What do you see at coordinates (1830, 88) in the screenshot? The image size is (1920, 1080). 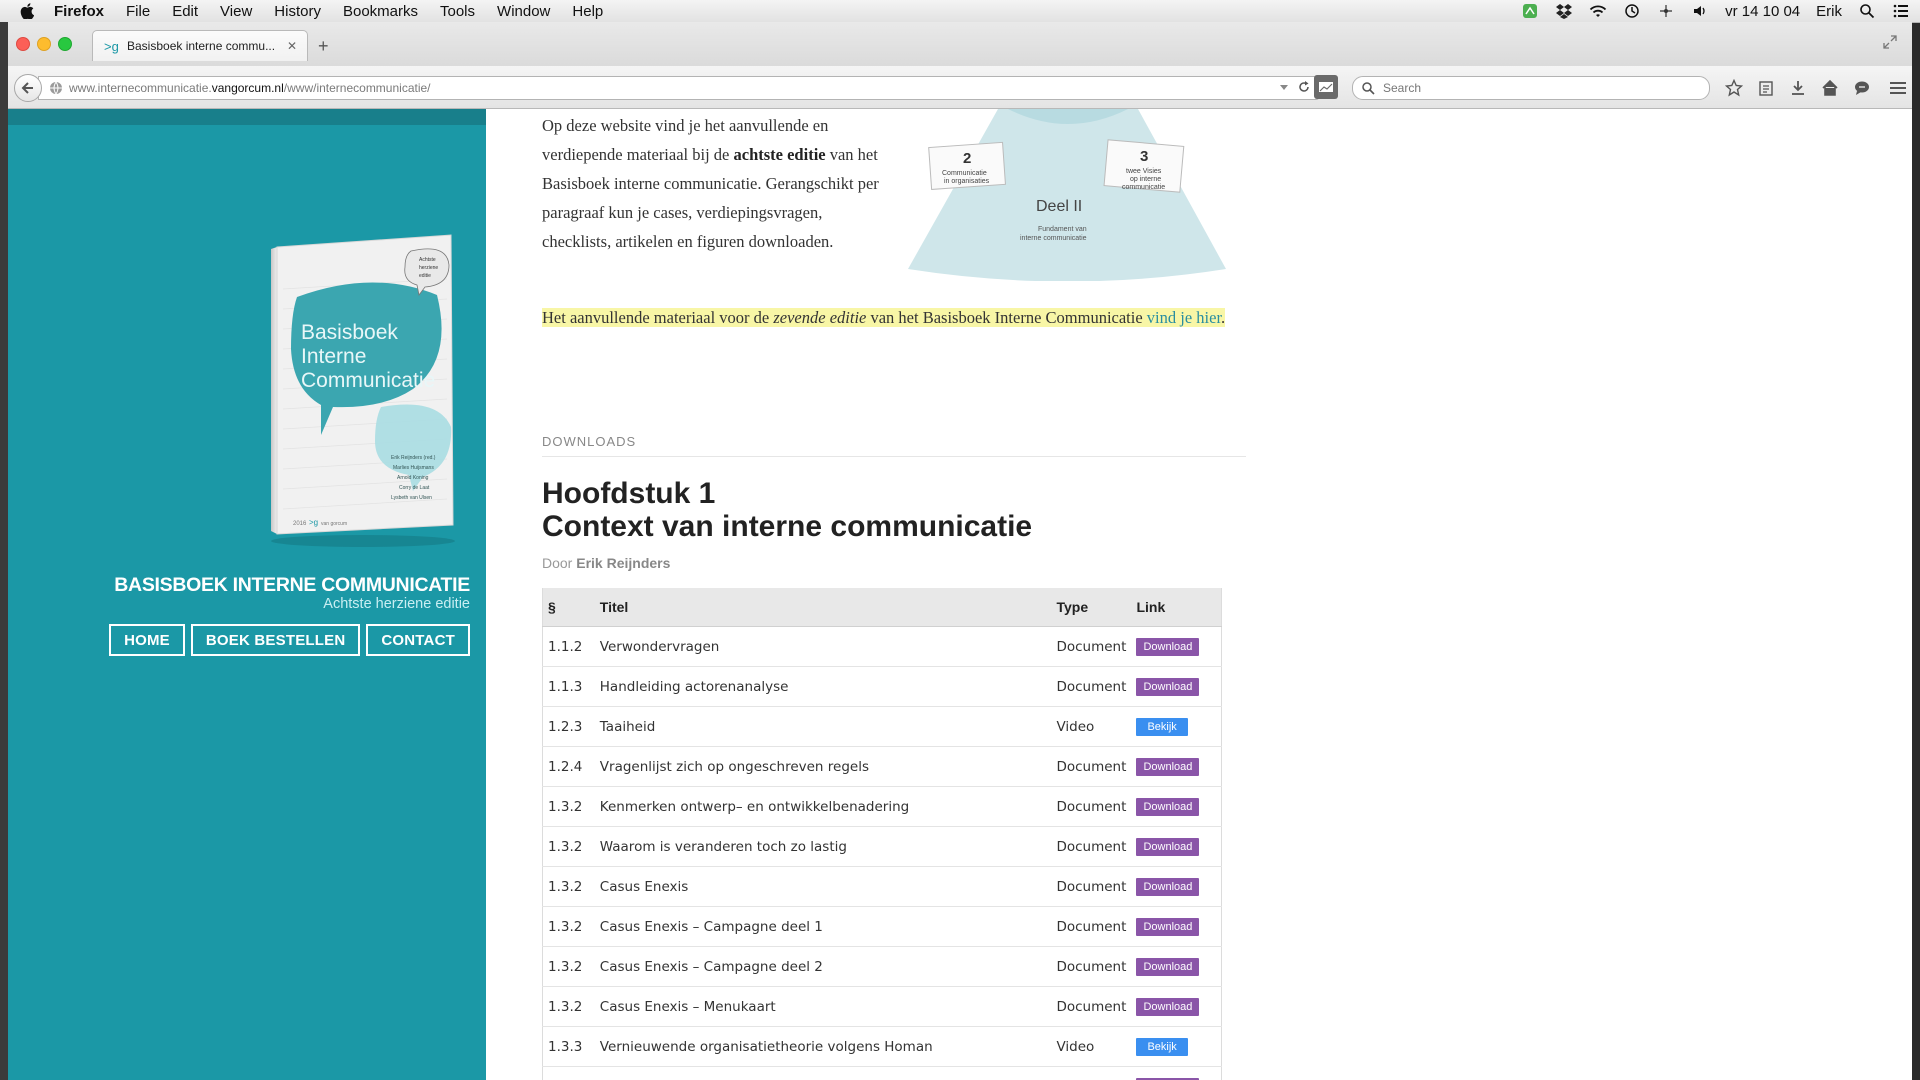 I see `home-icon` at bounding box center [1830, 88].